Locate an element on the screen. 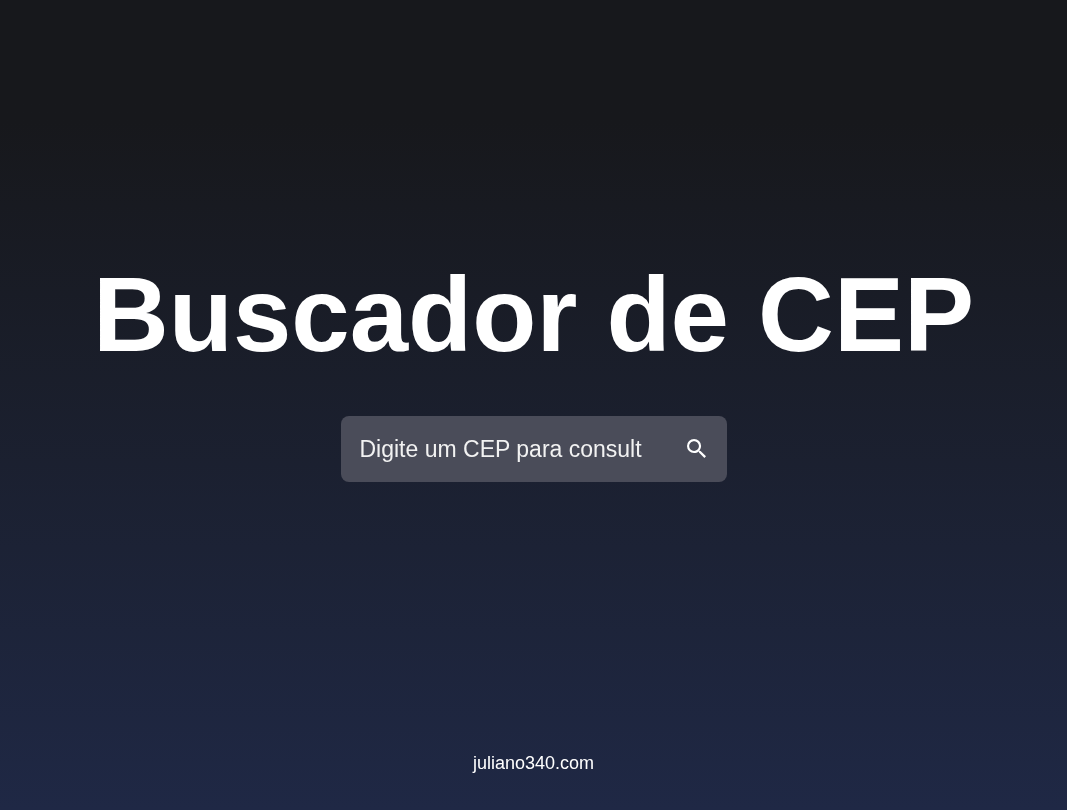 The width and height of the screenshot is (1067, 810). search-field: Digite um CEP para consult is located at coordinates (533, 449).